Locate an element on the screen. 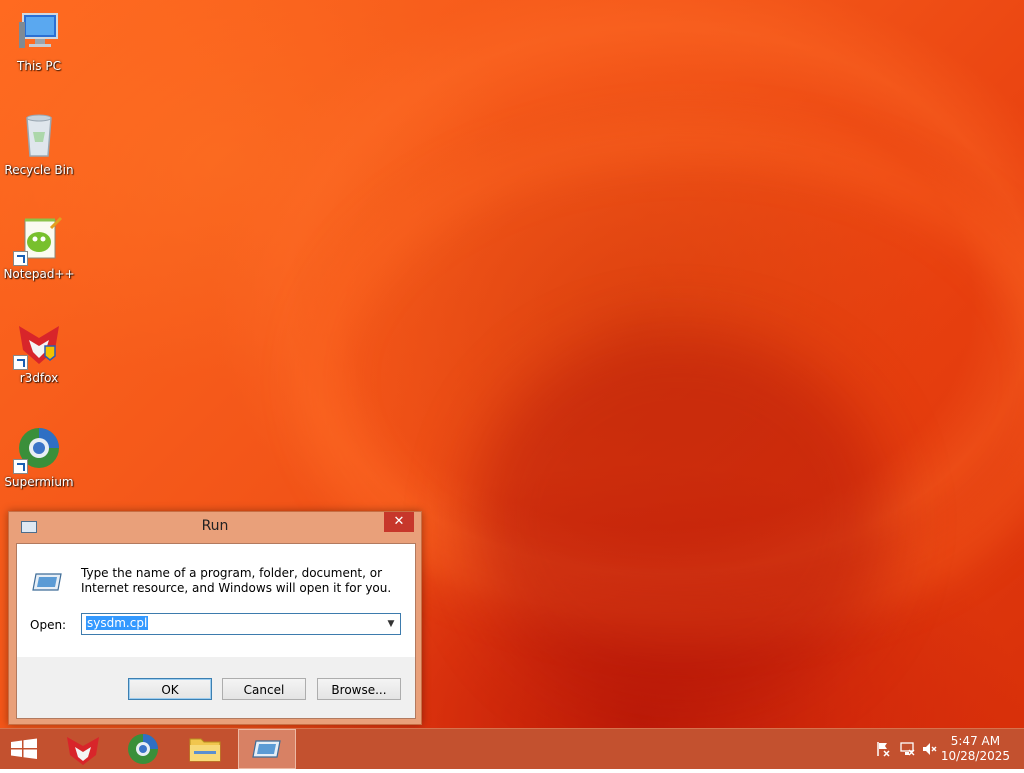 This screenshot has width=1024, height=773. taskbar-item-run is located at coordinates (267, 749).